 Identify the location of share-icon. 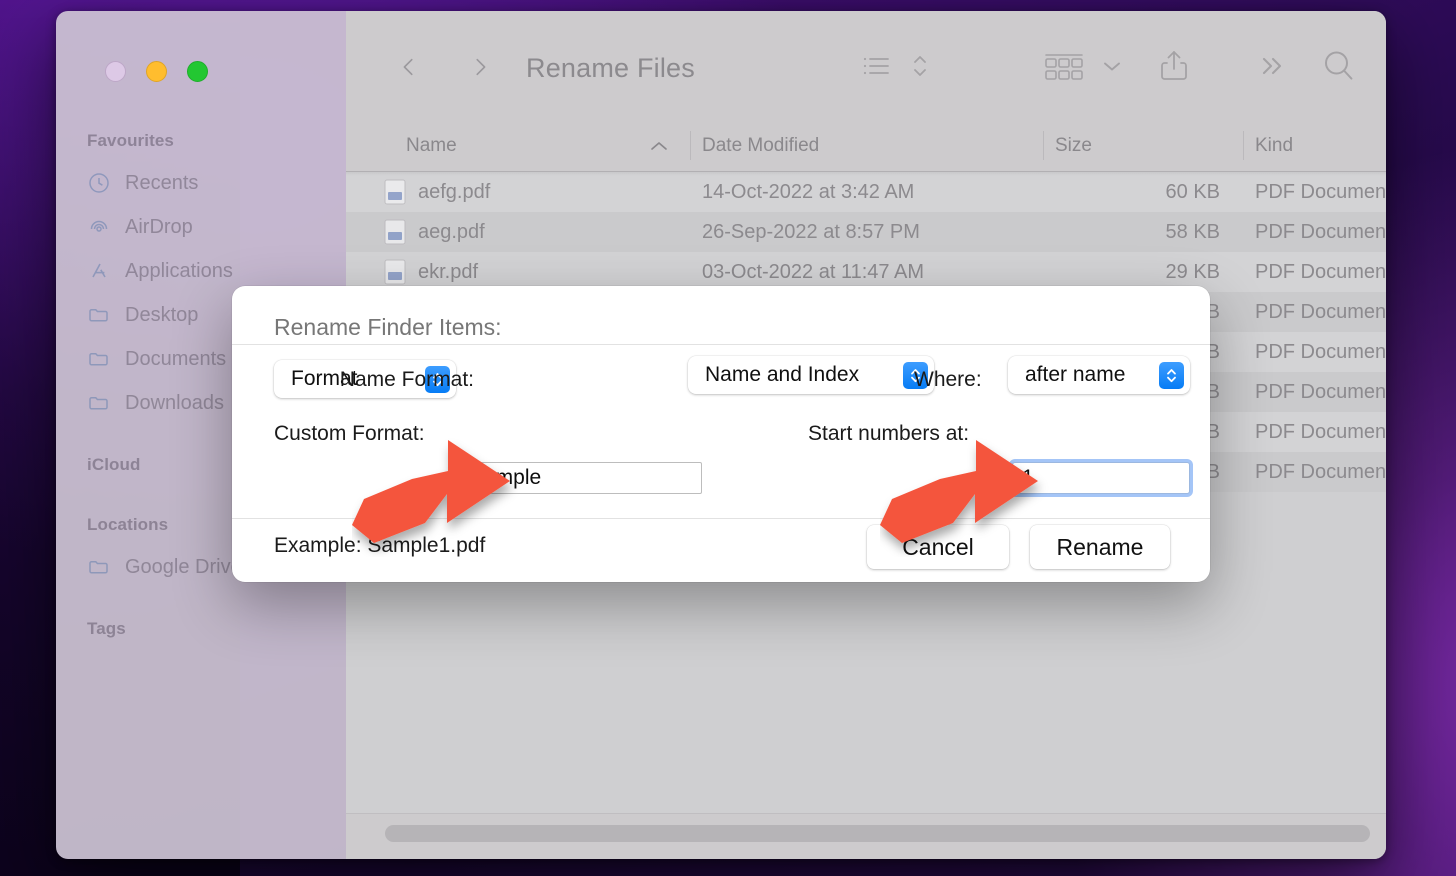
(1174, 66).